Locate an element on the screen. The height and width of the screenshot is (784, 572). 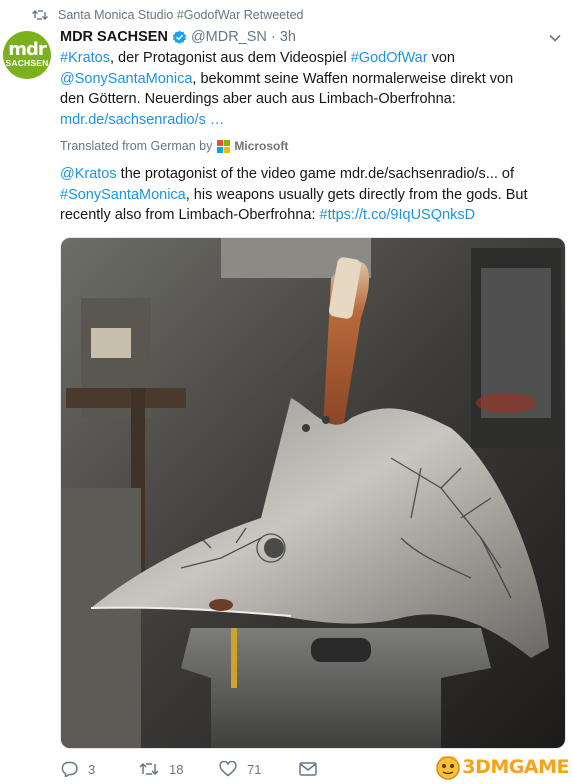
site-watermark: 3DMGAME is located at coordinates (501, 767).